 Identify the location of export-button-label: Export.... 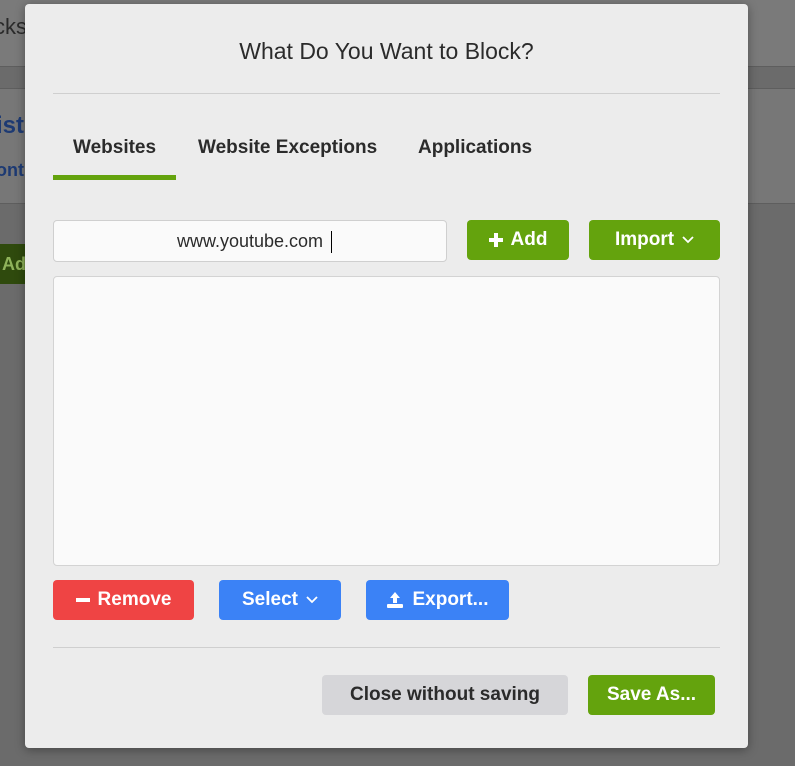
(450, 599).